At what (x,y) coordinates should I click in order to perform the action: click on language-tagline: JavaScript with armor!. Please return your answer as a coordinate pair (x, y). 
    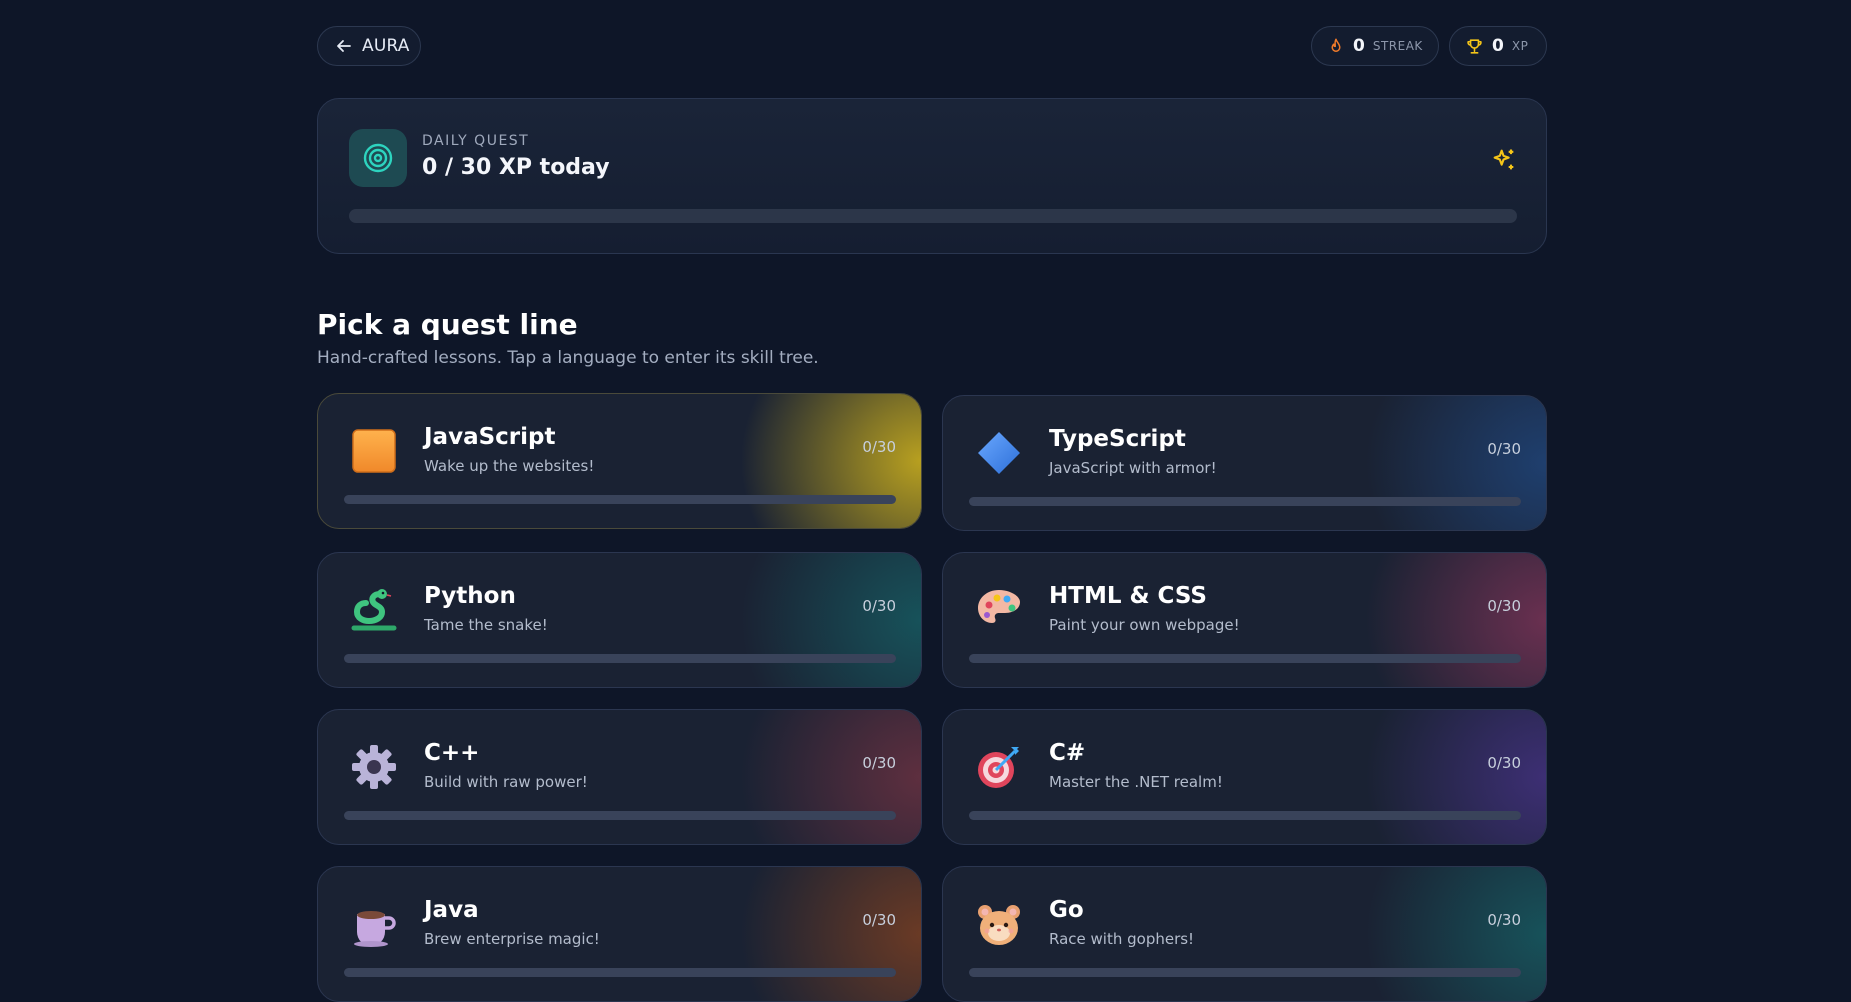
    Looking at the image, I should click on (1133, 468).